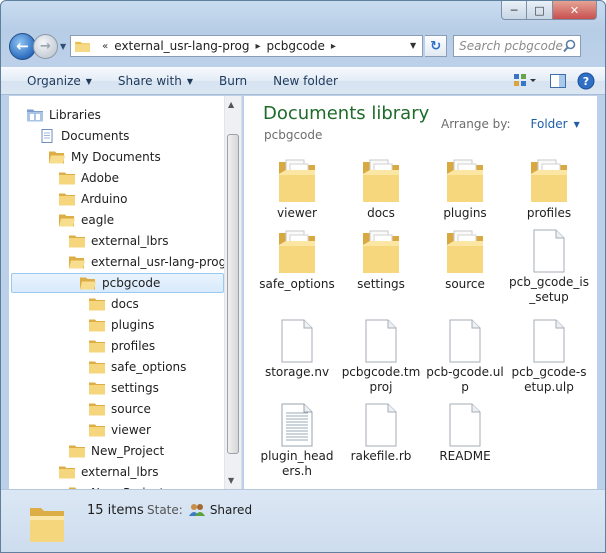  What do you see at coordinates (549, 124) in the screenshot?
I see `arrange-by-dropdown: Folder` at bounding box center [549, 124].